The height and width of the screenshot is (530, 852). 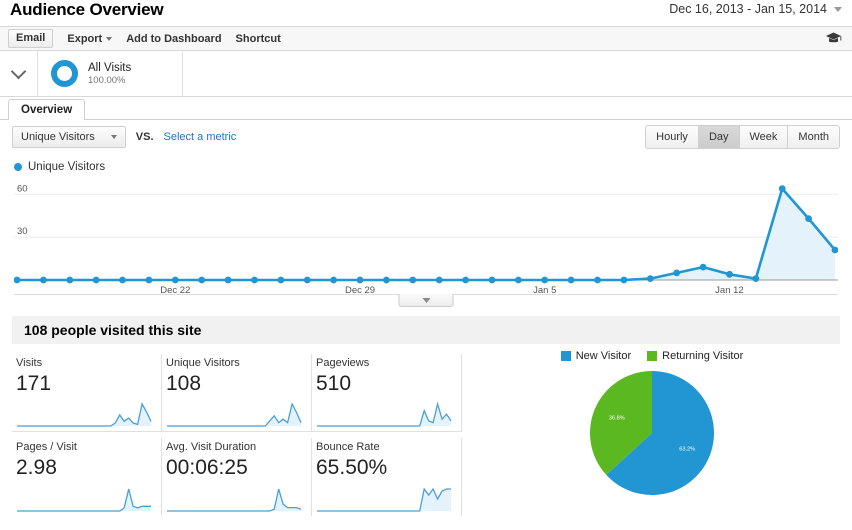 I want to click on kpi-label: Visits, so click(x=29, y=363).